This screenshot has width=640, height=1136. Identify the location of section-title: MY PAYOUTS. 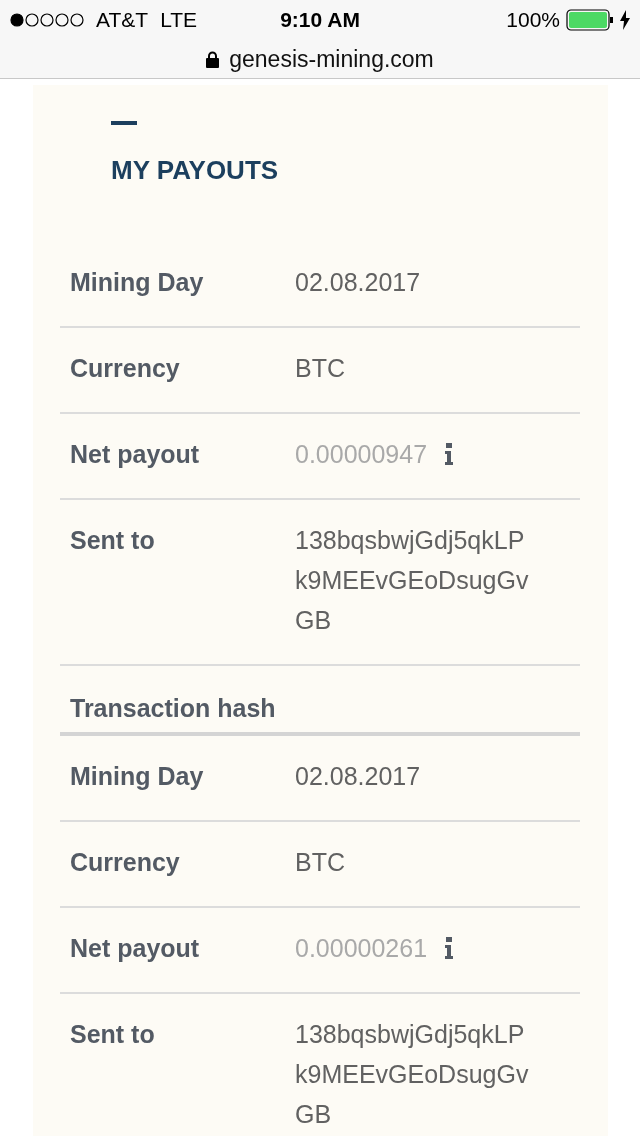
(195, 170).